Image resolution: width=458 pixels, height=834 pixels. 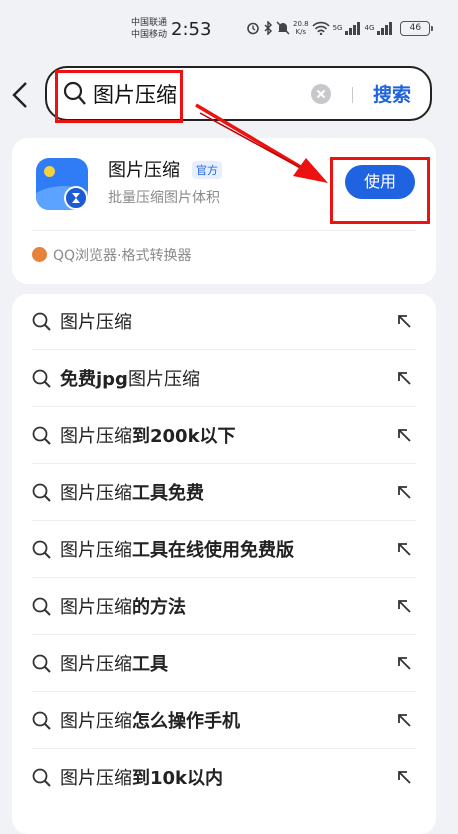 What do you see at coordinates (261, 143) in the screenshot?
I see `red-arrow-annotation` at bounding box center [261, 143].